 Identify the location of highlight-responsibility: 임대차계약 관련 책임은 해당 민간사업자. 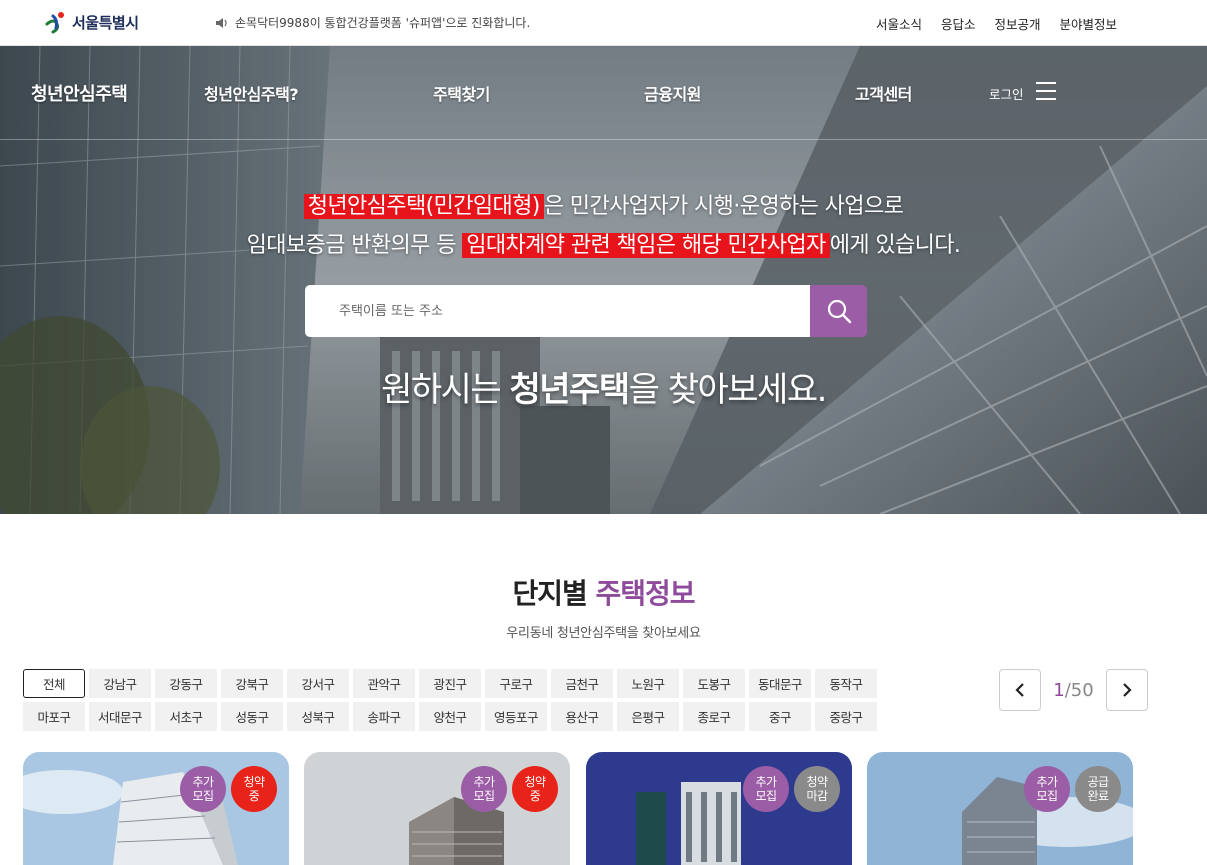
(646, 245).